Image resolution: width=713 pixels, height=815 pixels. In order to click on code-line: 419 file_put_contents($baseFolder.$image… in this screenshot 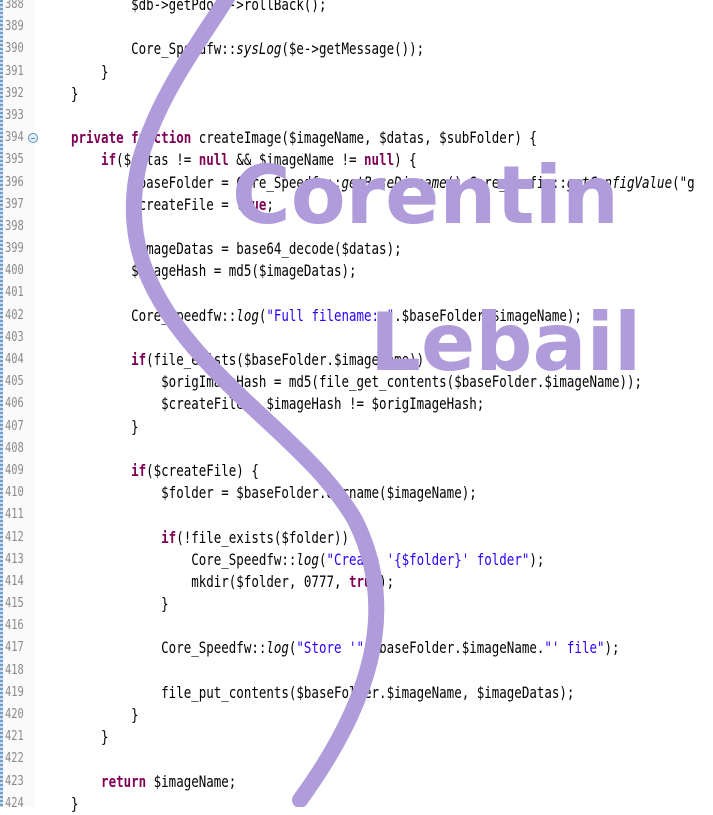, I will do `click(358, 693)`.